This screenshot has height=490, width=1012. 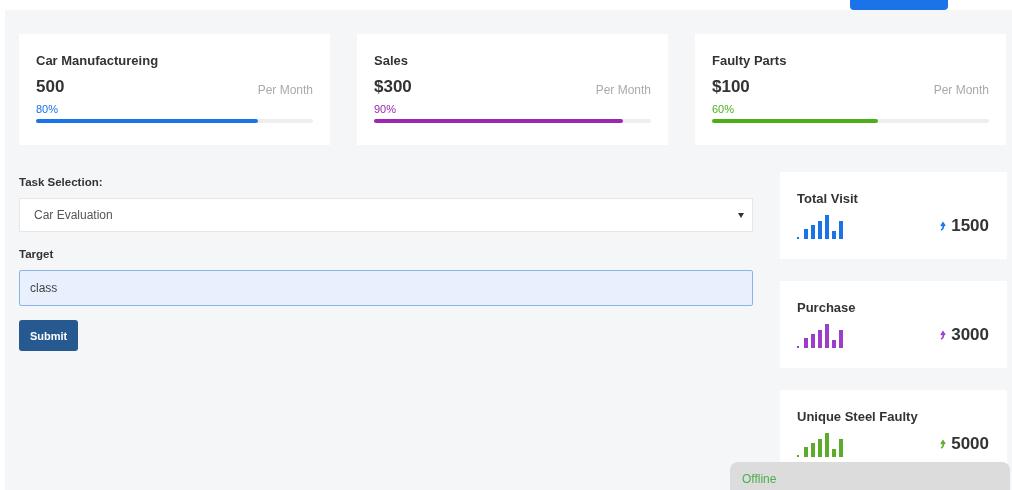 What do you see at coordinates (970, 335) in the screenshot?
I see `stat-value: 3000` at bounding box center [970, 335].